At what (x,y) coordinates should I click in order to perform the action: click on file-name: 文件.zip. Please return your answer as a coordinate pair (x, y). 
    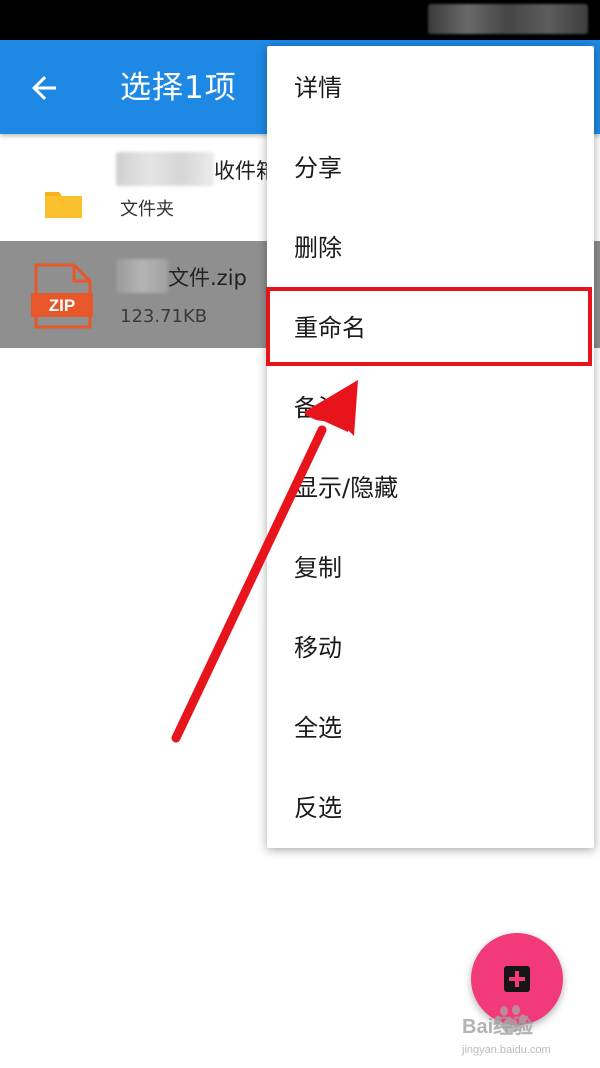
    Looking at the image, I should click on (207, 278).